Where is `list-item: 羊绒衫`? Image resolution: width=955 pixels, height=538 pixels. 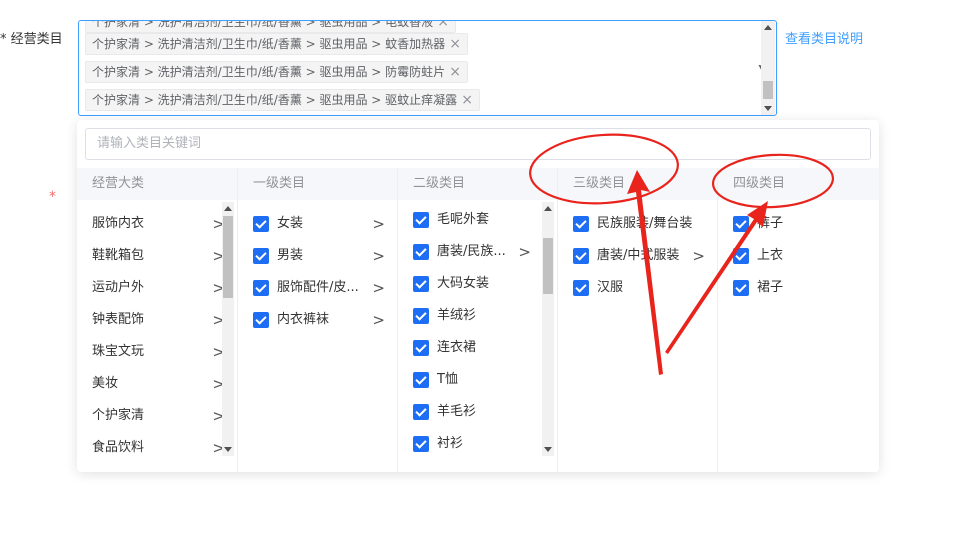 list-item: 羊绒衫 is located at coordinates (477, 316).